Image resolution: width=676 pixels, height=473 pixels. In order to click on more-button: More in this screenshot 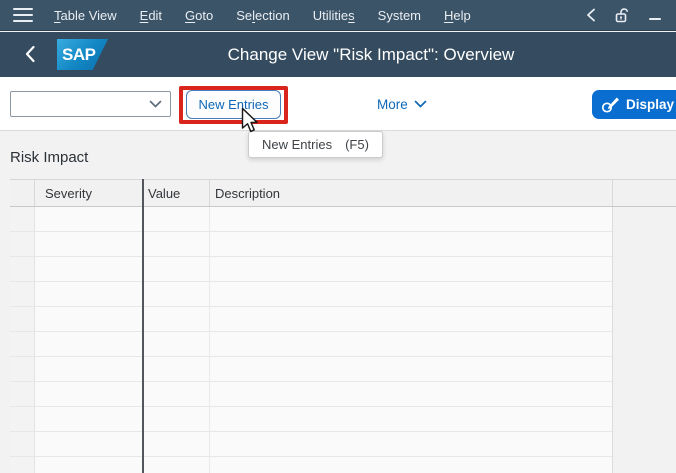, I will do `click(402, 104)`.